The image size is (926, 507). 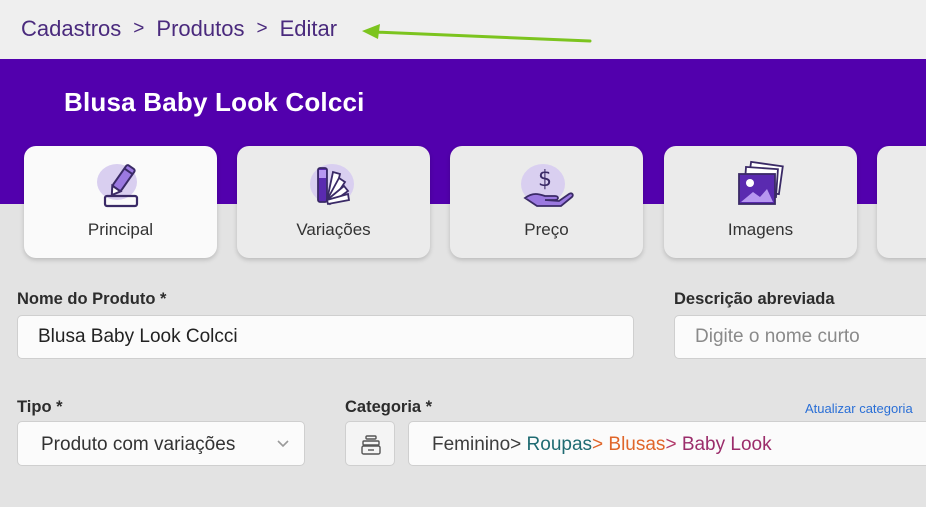 What do you see at coordinates (726, 444) in the screenshot?
I see `category-path-segment: Baby Look` at bounding box center [726, 444].